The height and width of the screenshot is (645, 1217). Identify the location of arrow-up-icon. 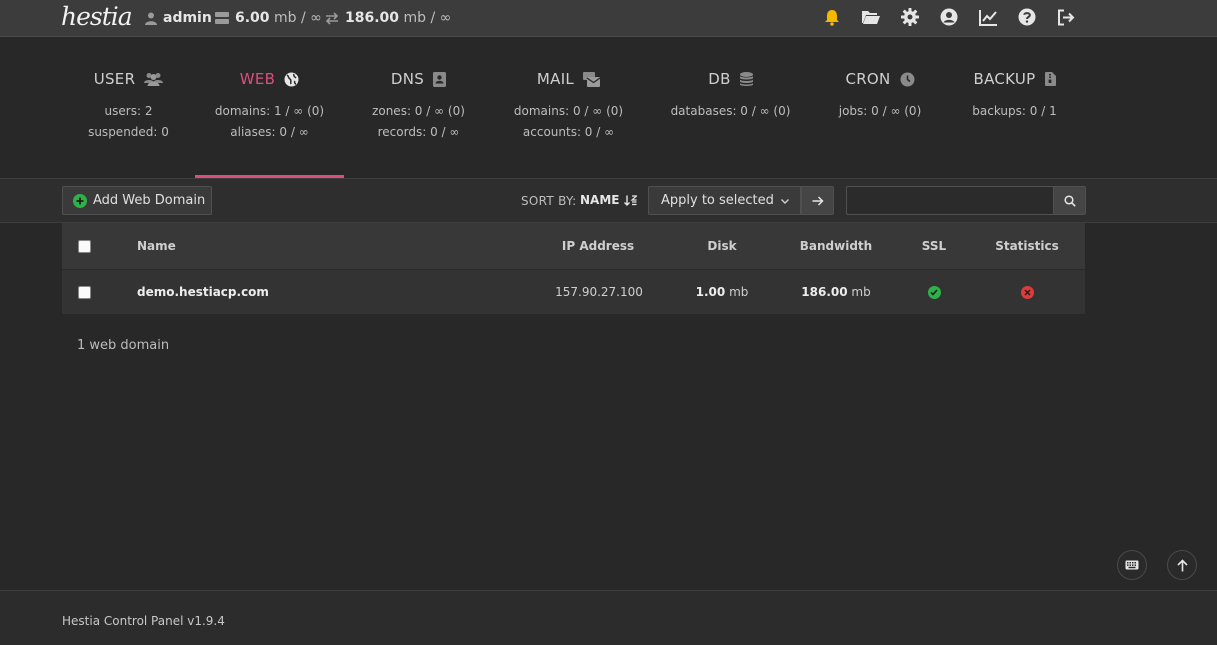
(1182, 564).